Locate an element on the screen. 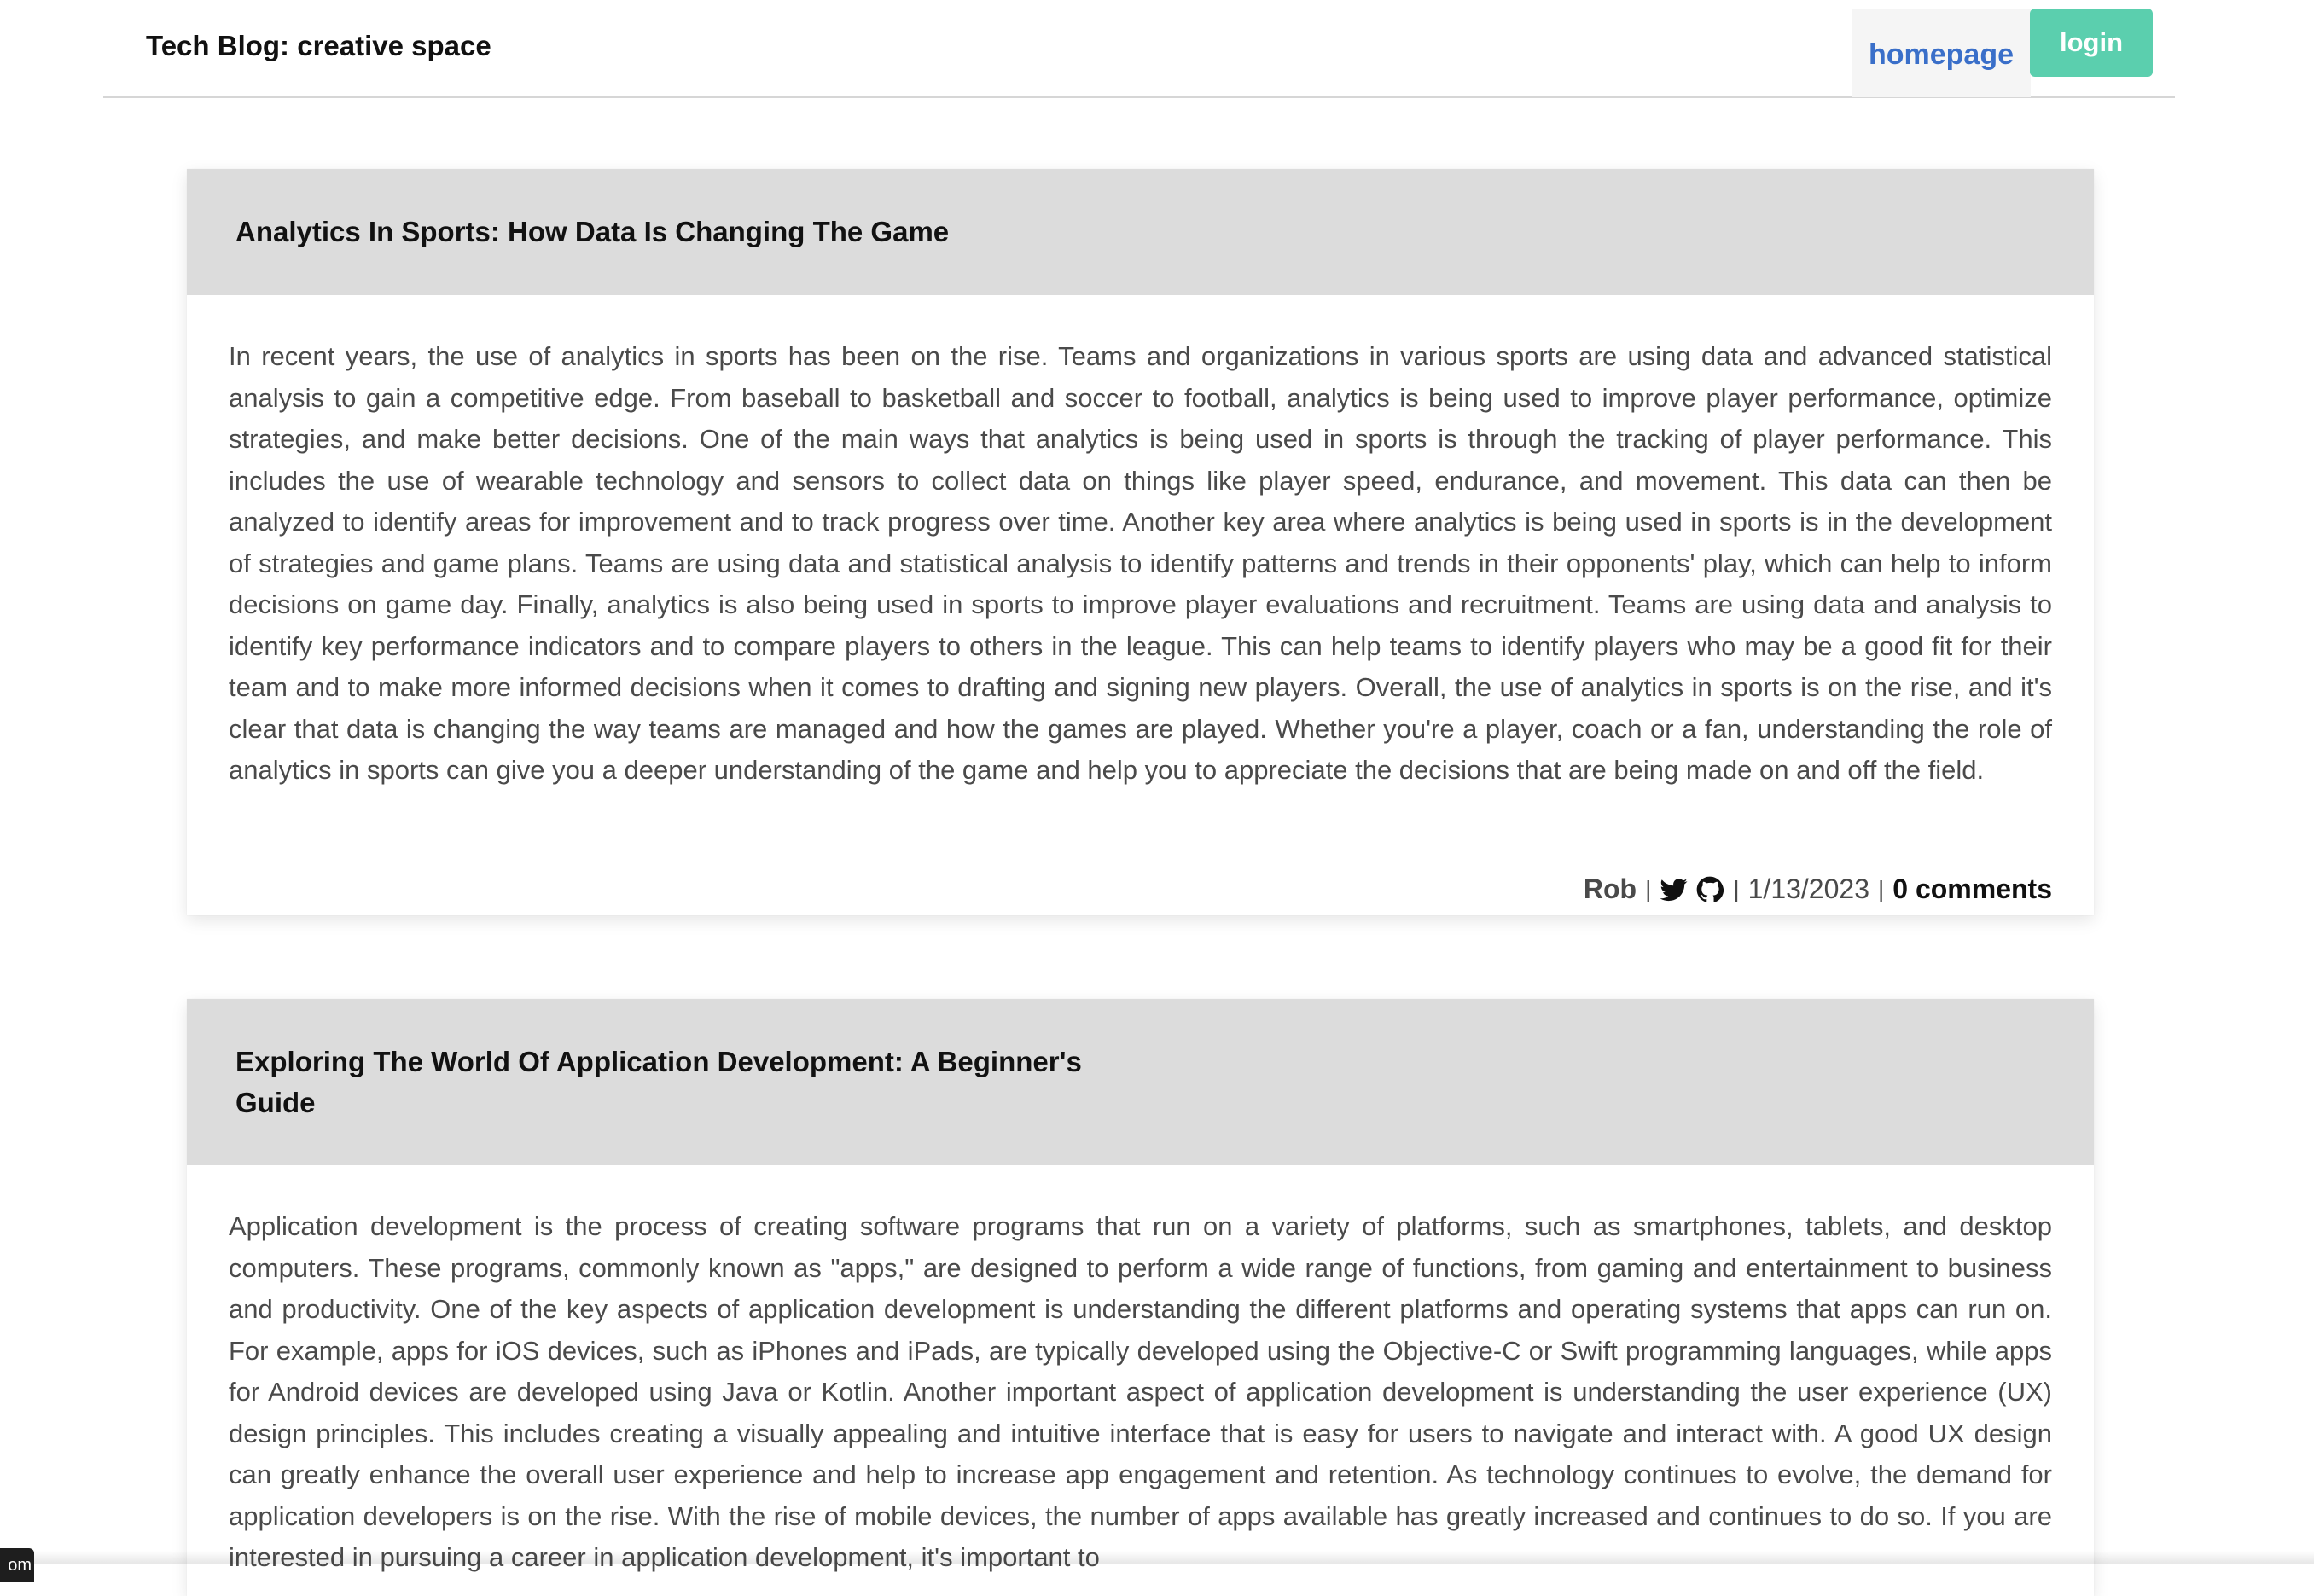 The image size is (2314, 1596). site-header: Tech Blog: creative space homepage login is located at coordinates (1139, 49).